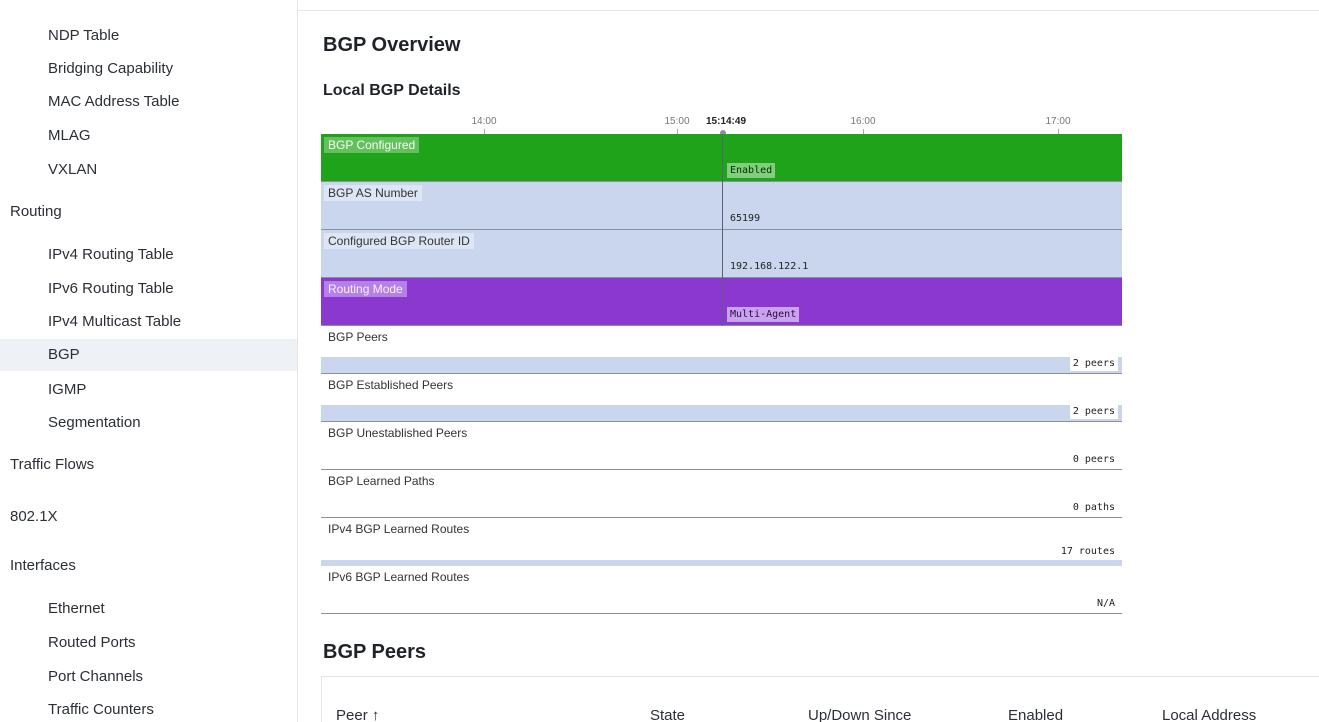 This screenshot has width=1319, height=722. Describe the element at coordinates (148, 36) in the screenshot. I see `sidebar-item-ndp-table: NDP Table` at that location.